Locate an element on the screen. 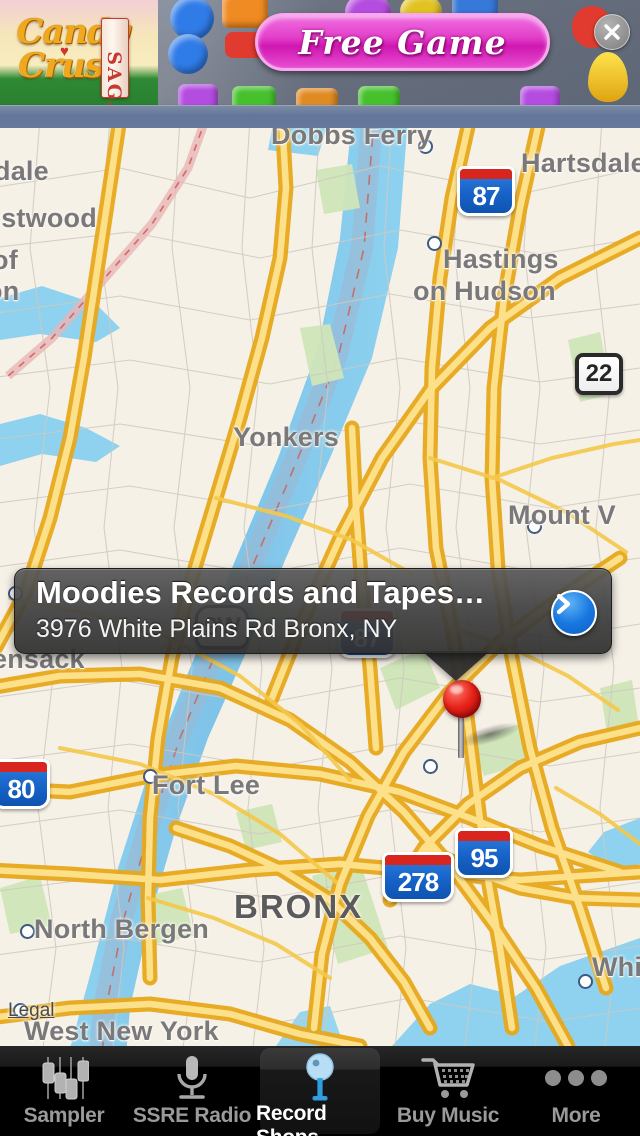 The image size is (640, 1136). highway-shield: 22 is located at coordinates (599, 374).